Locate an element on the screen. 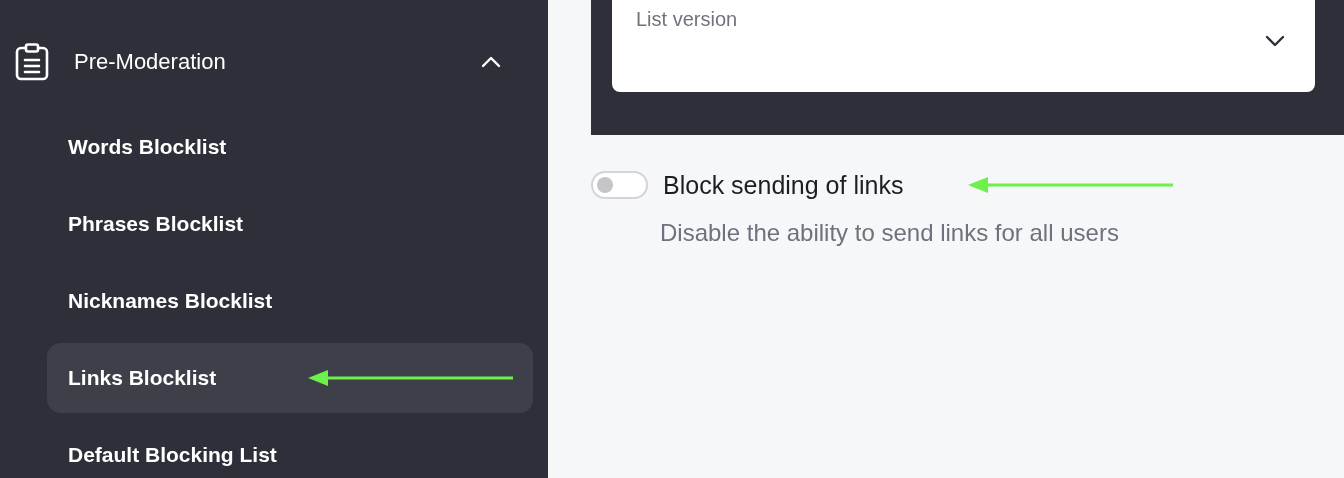 This screenshot has width=1344, height=478. sidebar-item: Phrases Blocklist is located at coordinates (290, 224).